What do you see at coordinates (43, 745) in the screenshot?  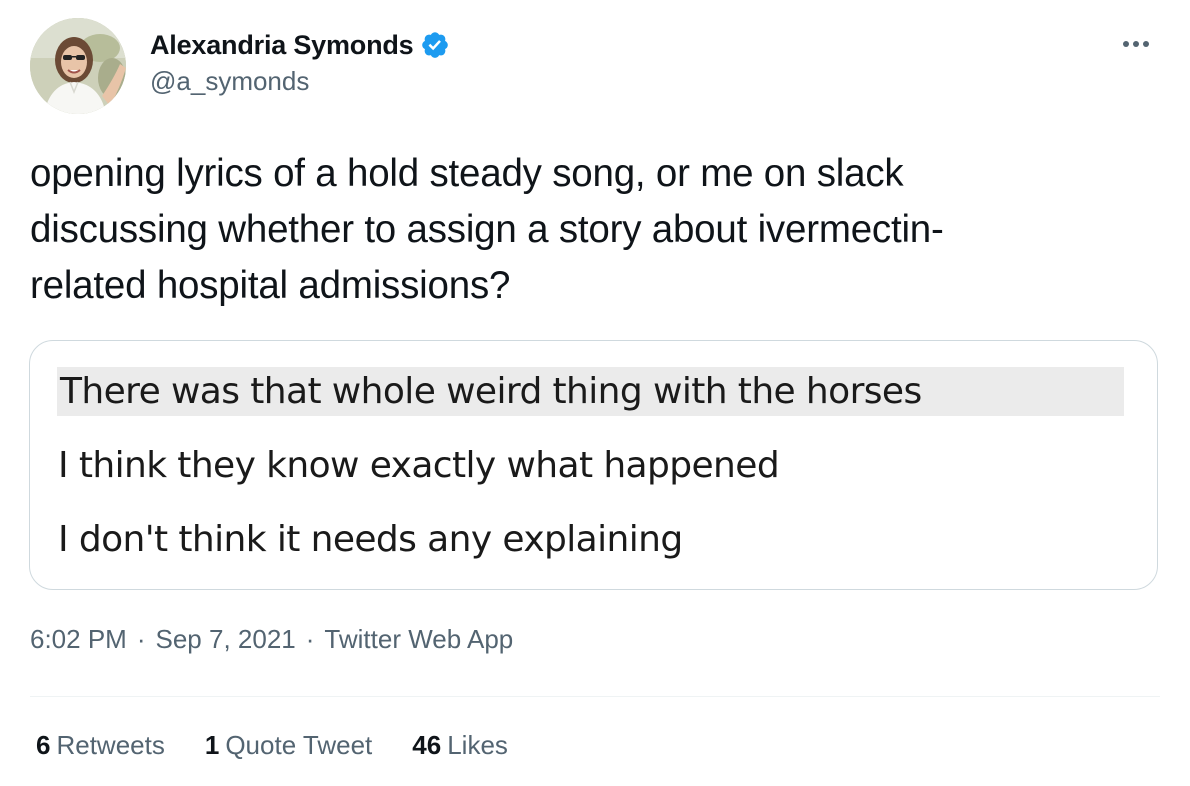 I see `retweets-count: 6` at bounding box center [43, 745].